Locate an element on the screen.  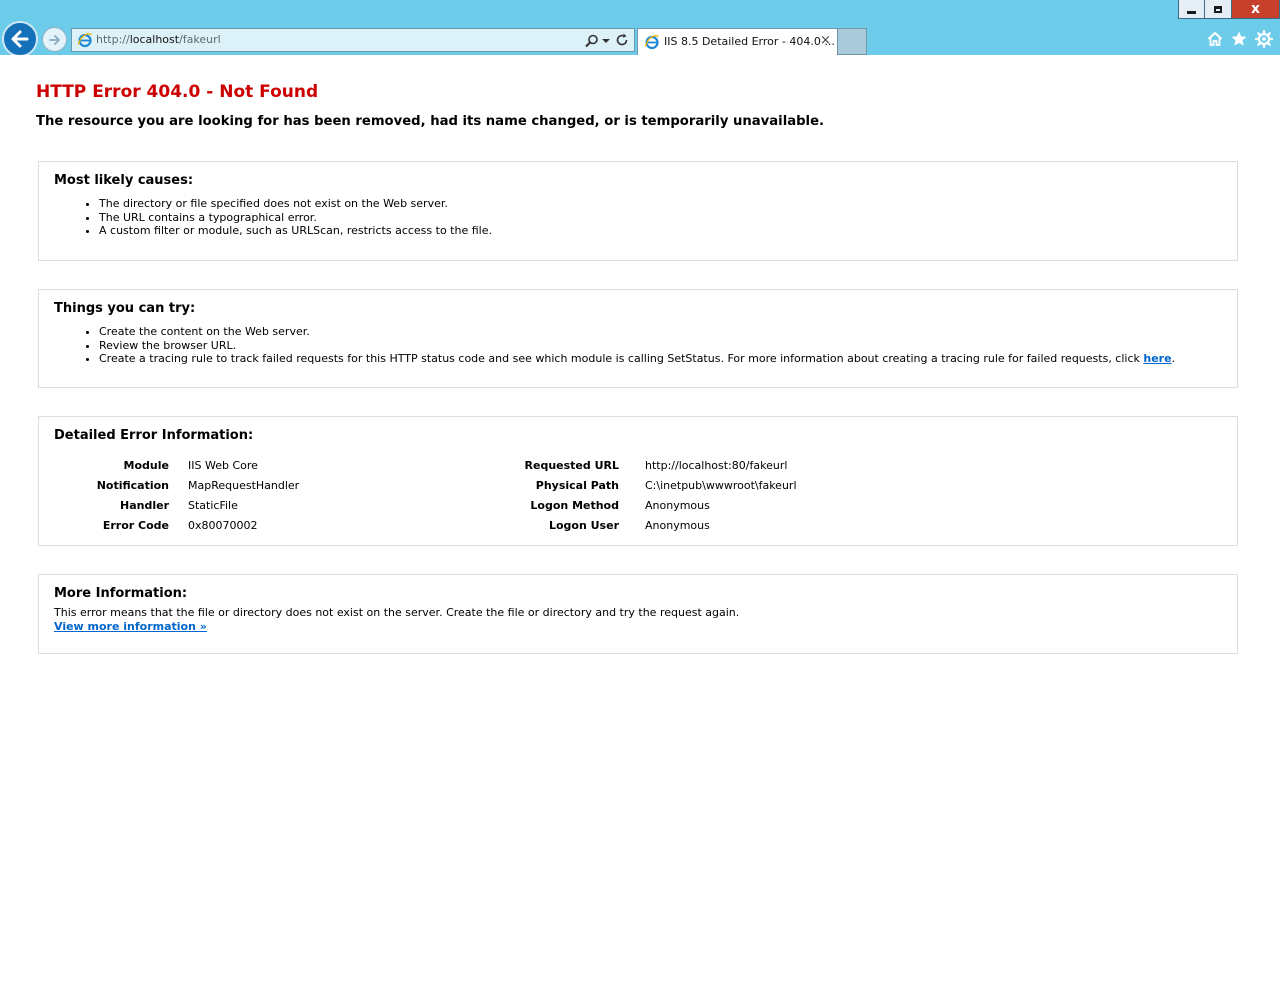
detail-value: StaticFile is located at coordinates (213, 505).